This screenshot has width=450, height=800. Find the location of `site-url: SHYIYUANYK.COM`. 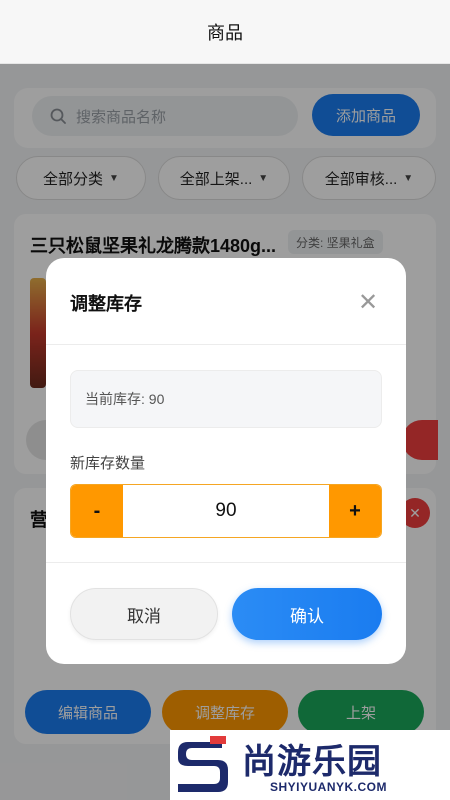

site-url: SHYIYUANYK.COM is located at coordinates (329, 787).